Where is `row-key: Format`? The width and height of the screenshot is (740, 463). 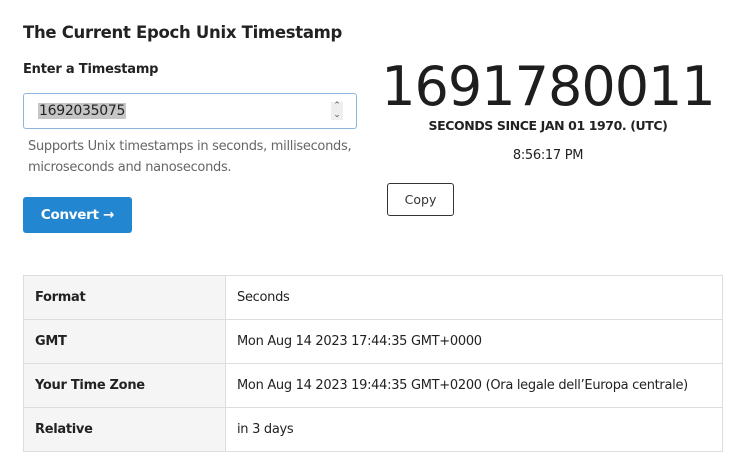
row-key: Format is located at coordinates (124, 297).